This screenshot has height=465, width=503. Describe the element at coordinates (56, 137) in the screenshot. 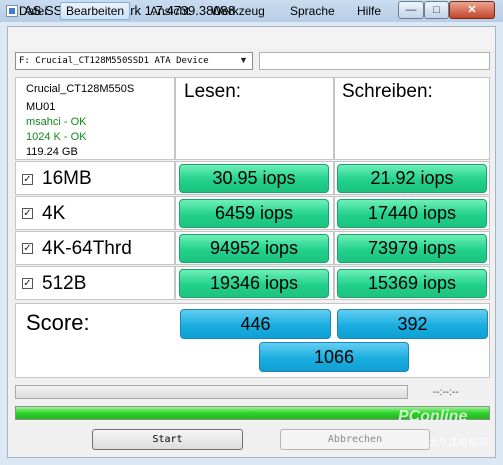

I see `alignment-status: 1024 K - OK` at that location.